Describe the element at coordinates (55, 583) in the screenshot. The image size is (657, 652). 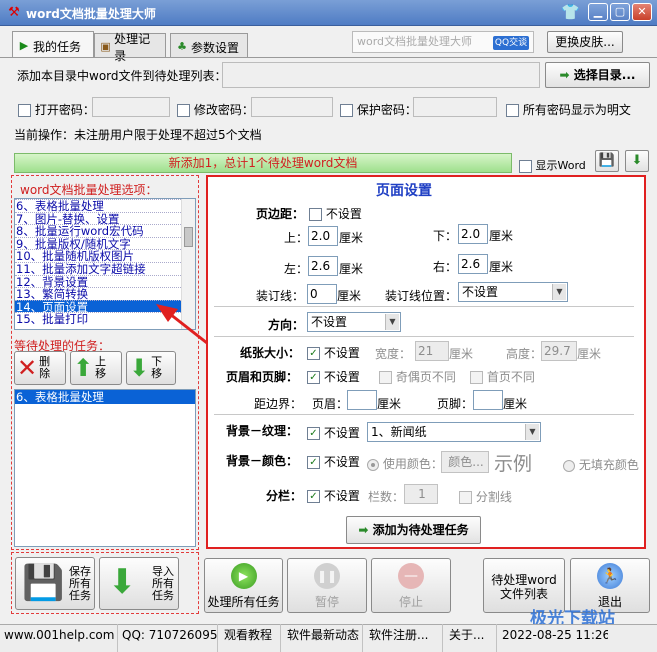
I see `save-all-button: 💾 保存所有任务` at that location.